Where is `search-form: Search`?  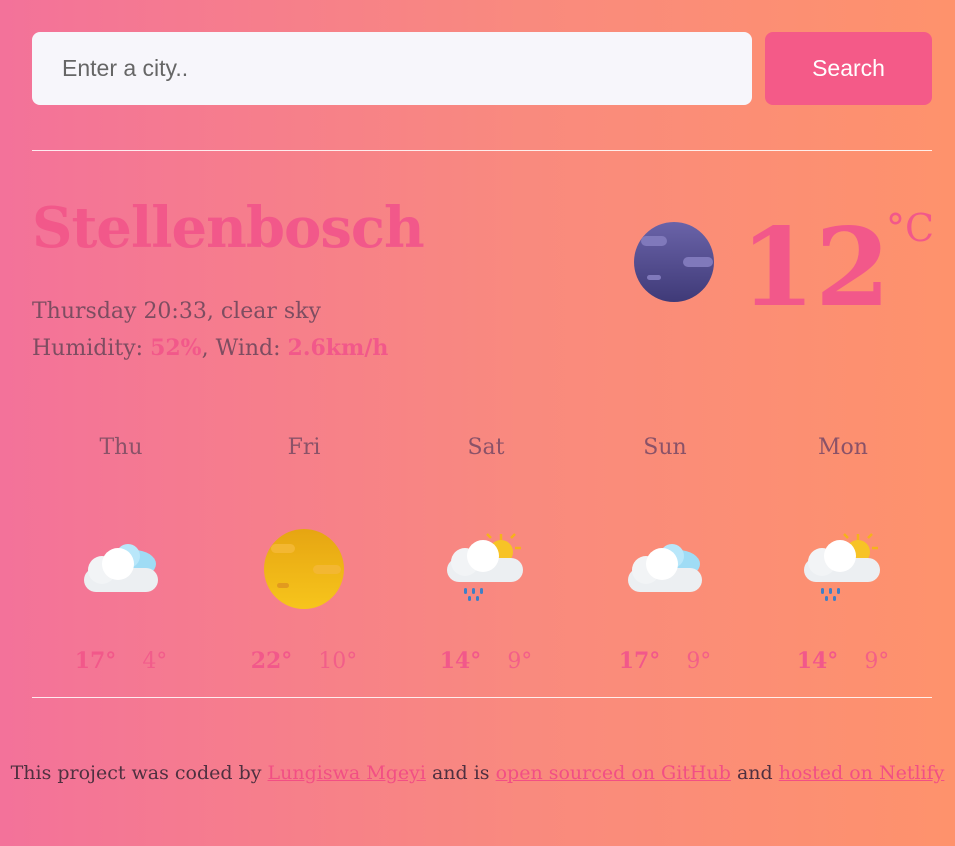
search-form: Search is located at coordinates (482, 68).